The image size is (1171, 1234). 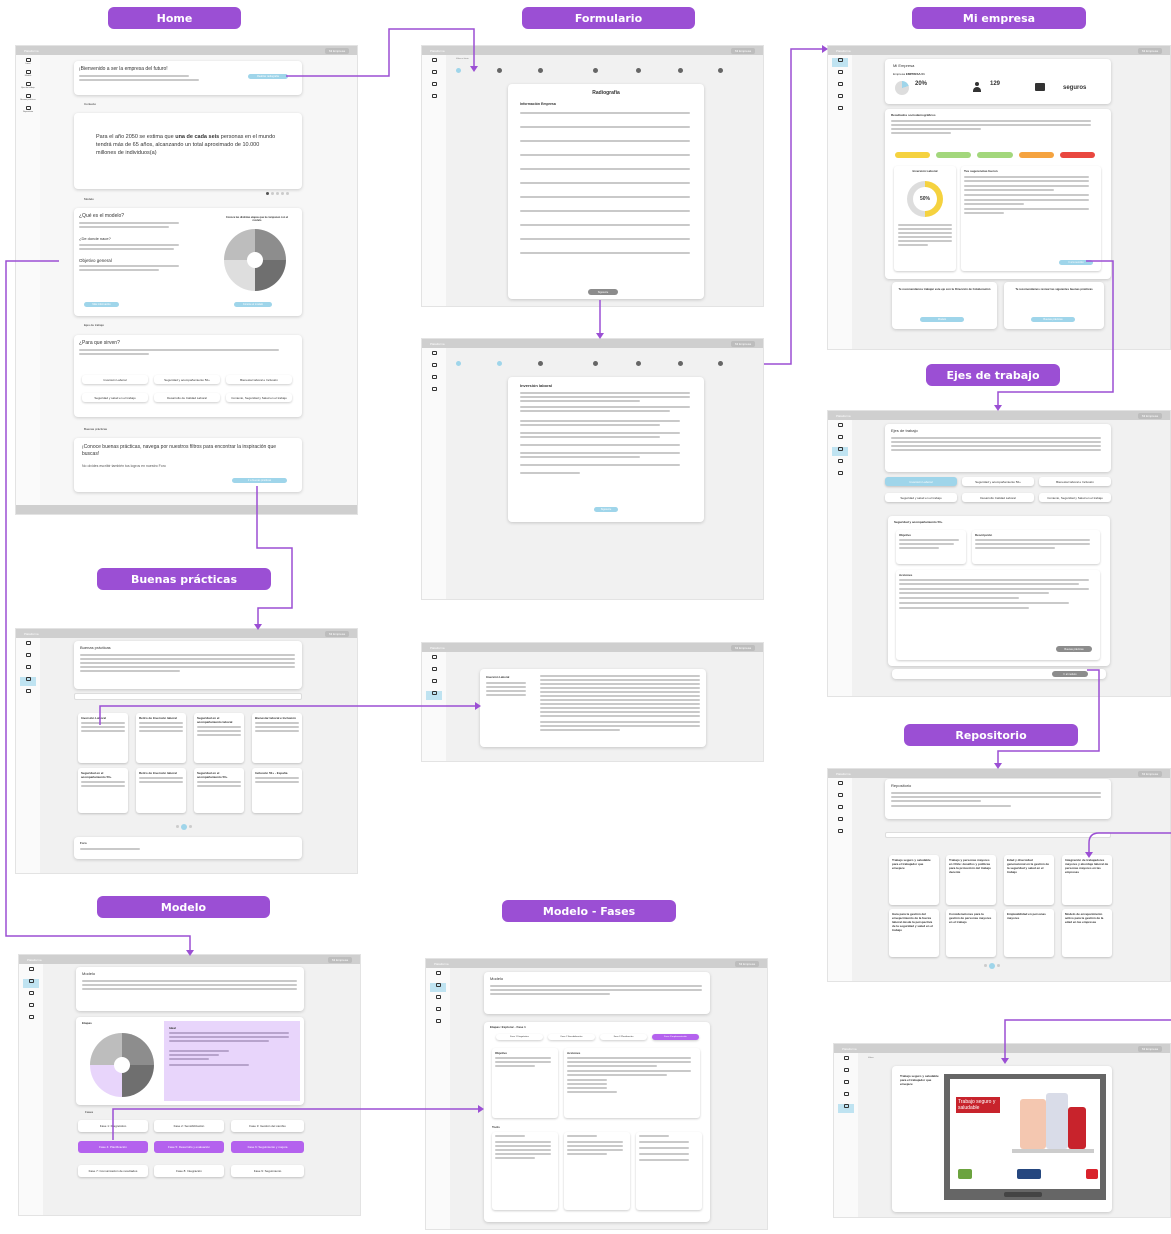 What do you see at coordinates (219, 738) in the screenshot?
I see `practica-card-3: Seguridad en el acompañamiento laboral` at bounding box center [219, 738].